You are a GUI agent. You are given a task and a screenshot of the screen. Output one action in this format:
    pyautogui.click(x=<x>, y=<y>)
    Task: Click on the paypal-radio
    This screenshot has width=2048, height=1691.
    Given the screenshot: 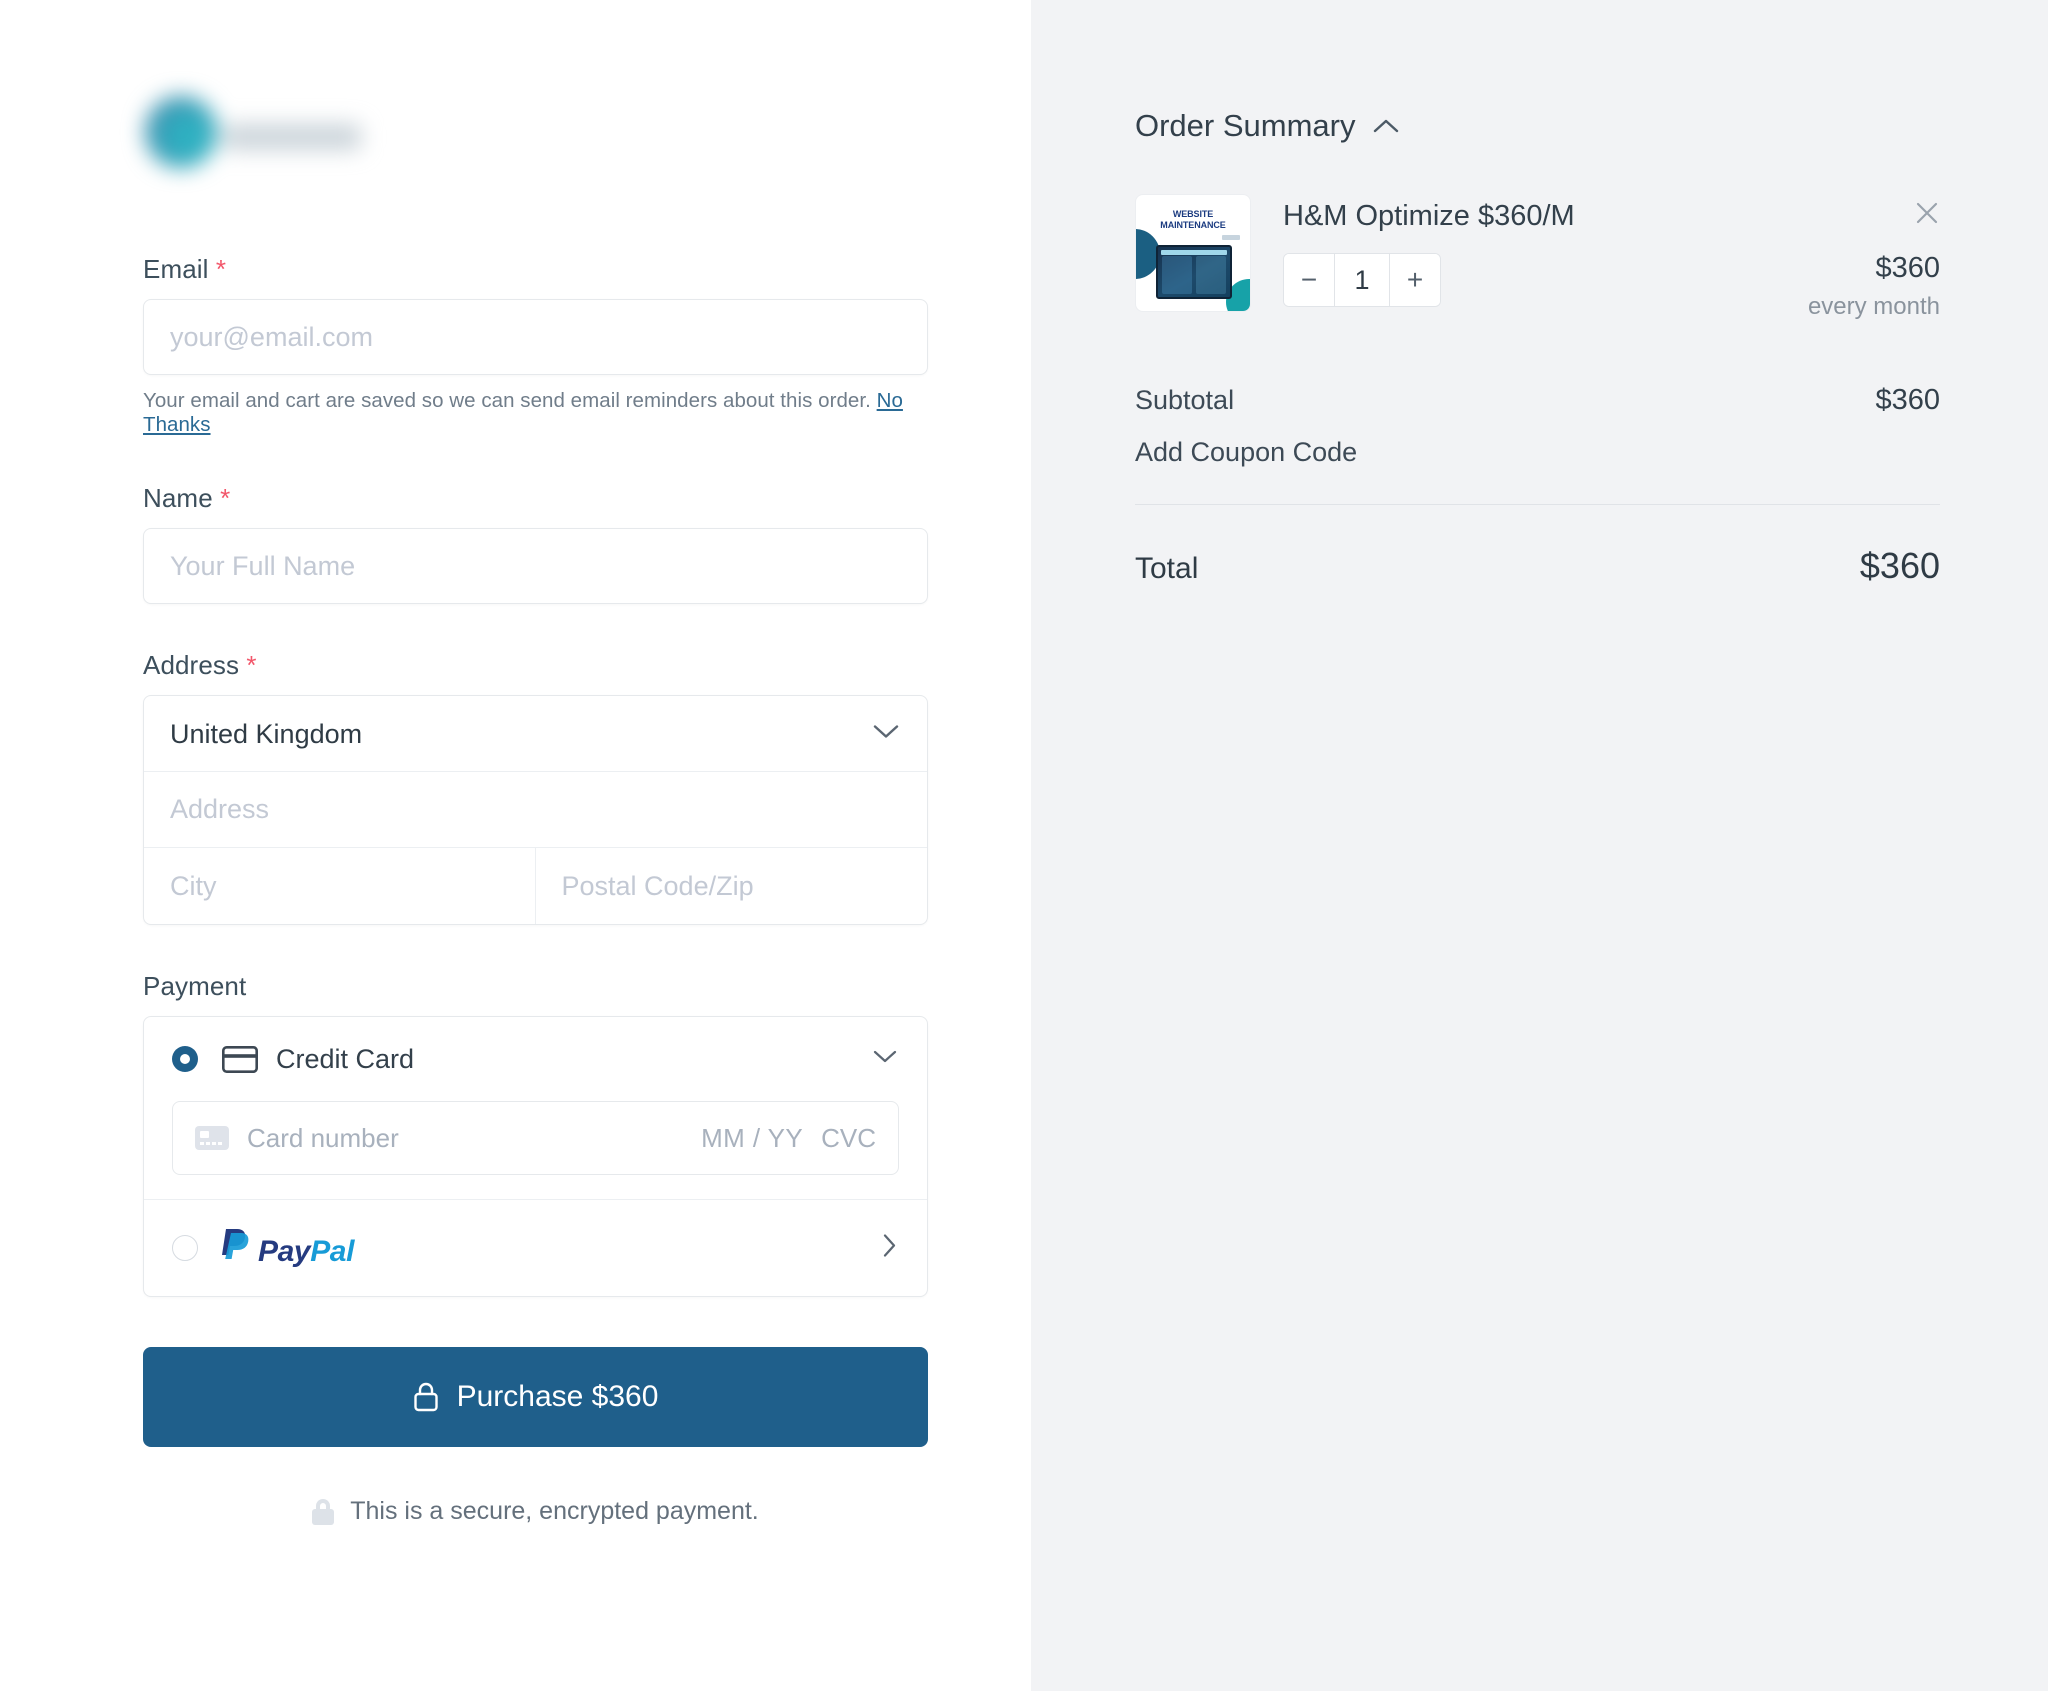 What is the action you would take?
    pyautogui.click(x=185, y=1248)
    